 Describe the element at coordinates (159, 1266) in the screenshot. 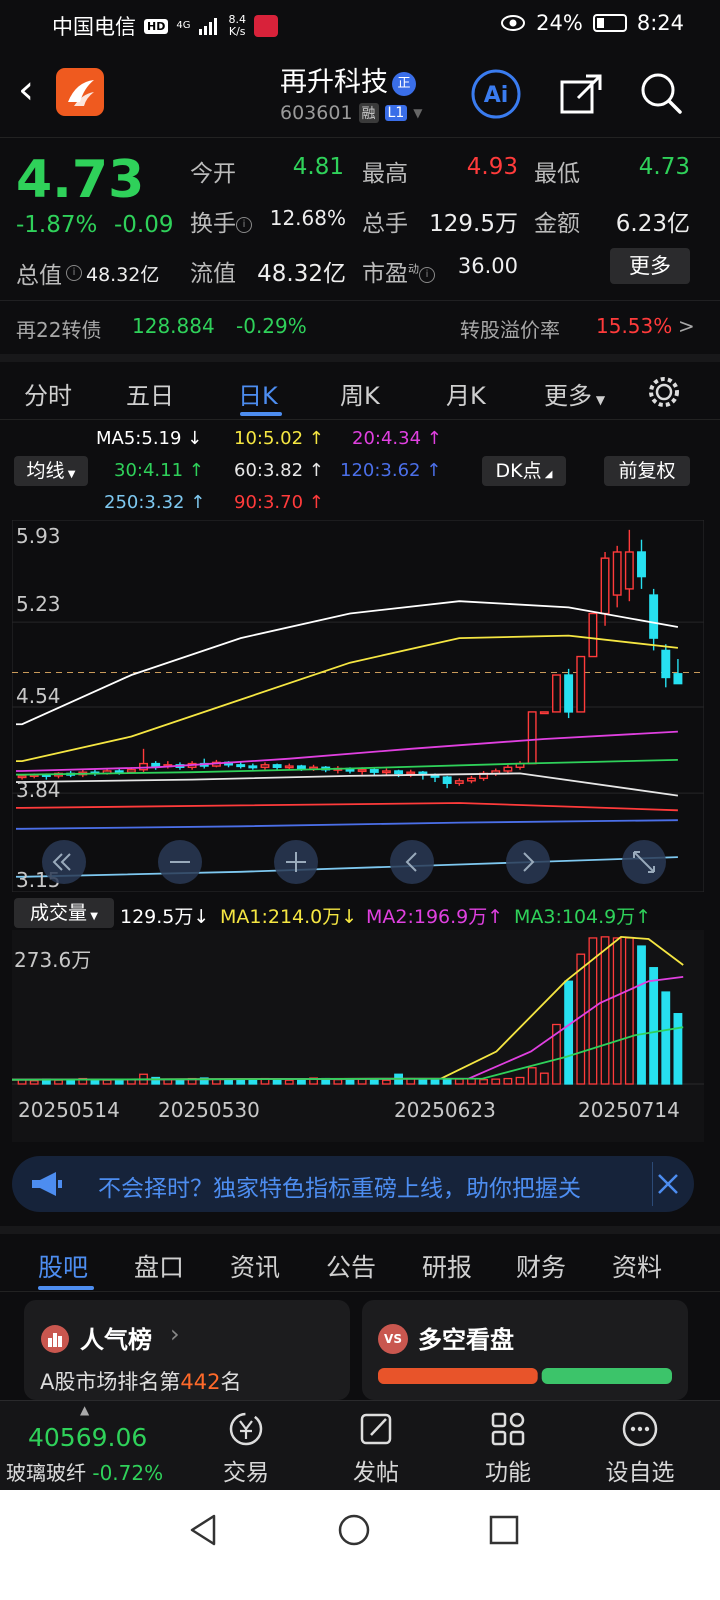

I see `tab-order-book: 盘口` at that location.